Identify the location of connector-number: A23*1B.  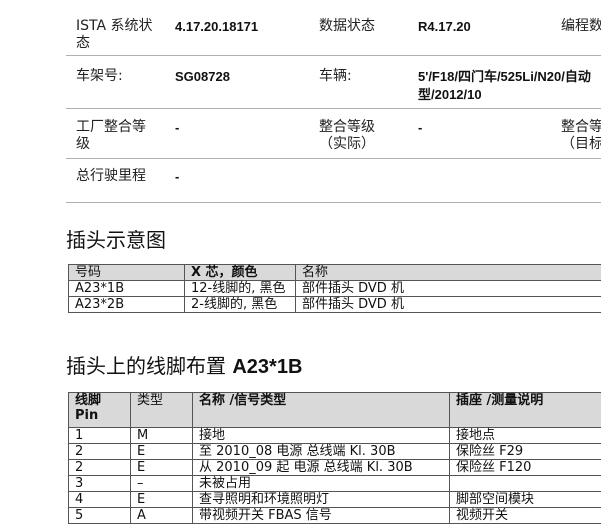
(126, 288).